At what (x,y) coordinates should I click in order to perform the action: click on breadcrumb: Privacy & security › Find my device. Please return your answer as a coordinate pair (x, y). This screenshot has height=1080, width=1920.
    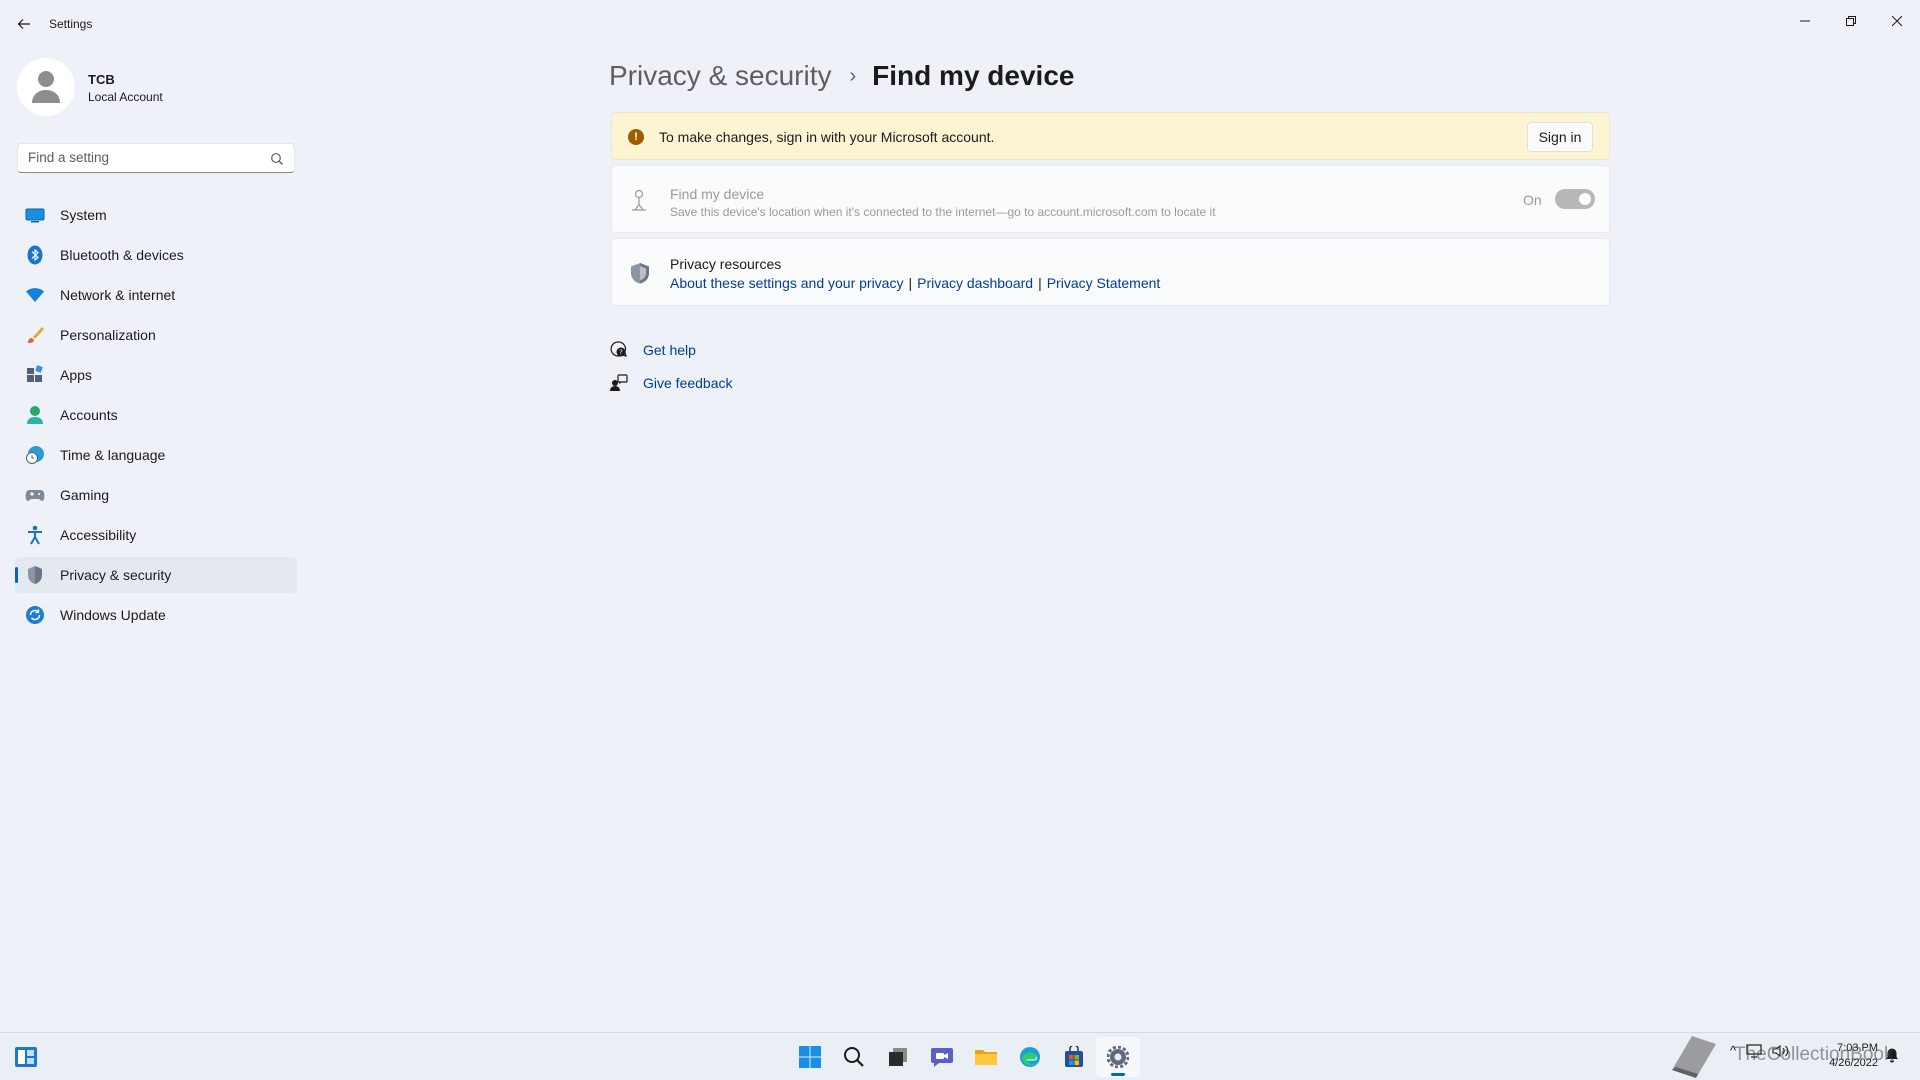
    Looking at the image, I should click on (841, 76).